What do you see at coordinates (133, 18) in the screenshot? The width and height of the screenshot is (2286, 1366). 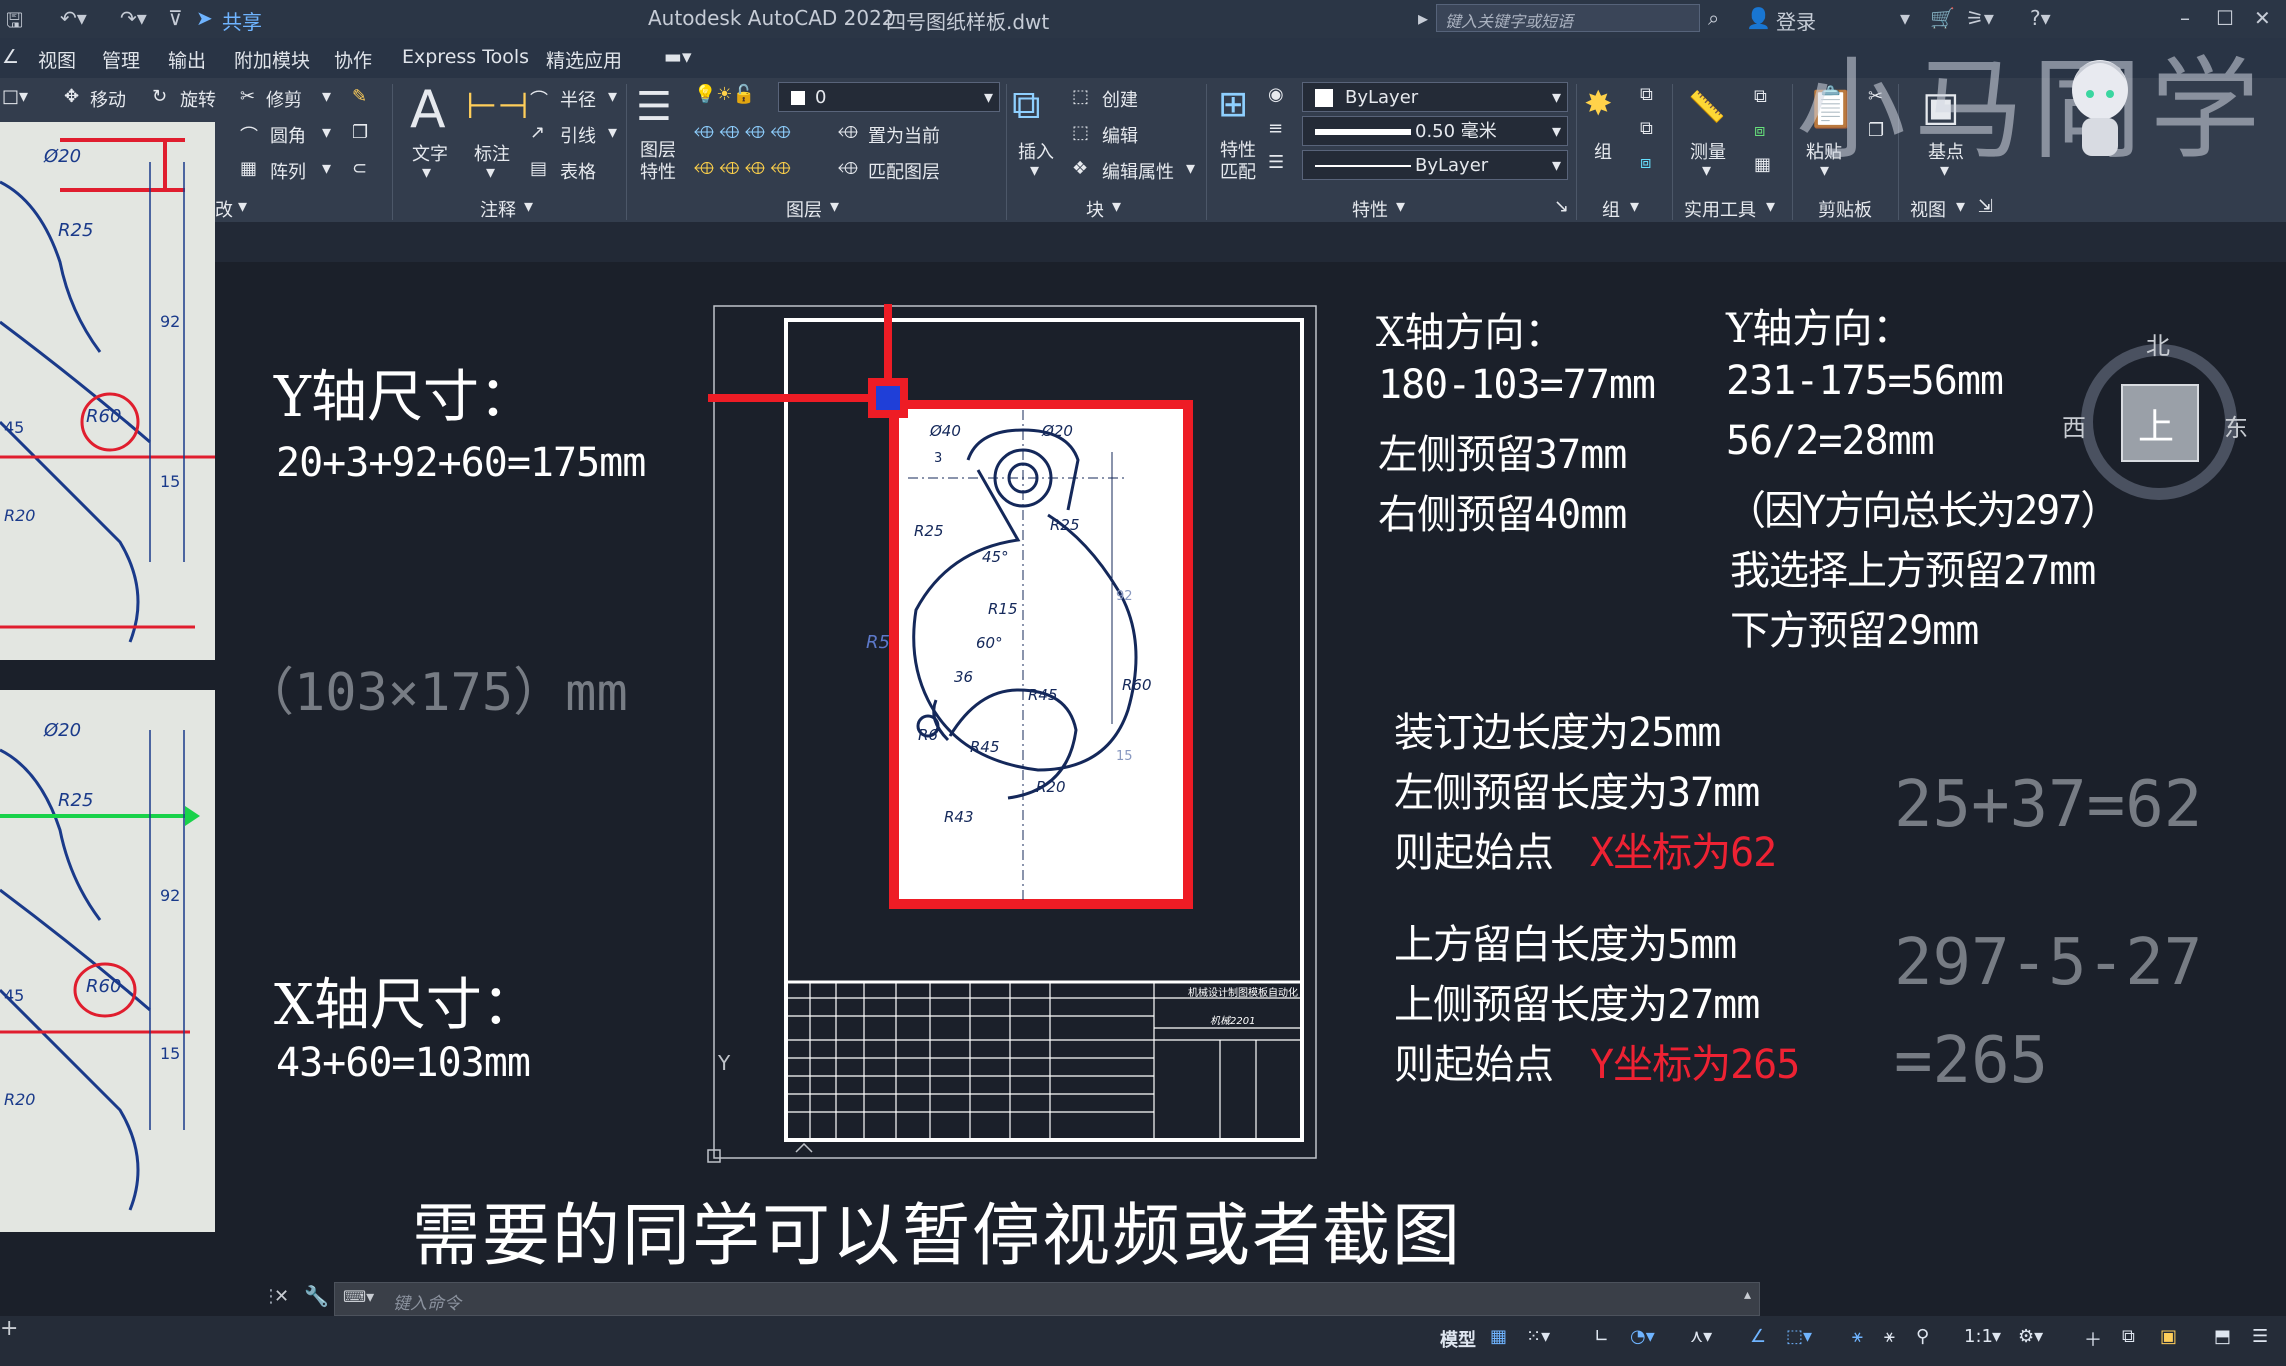 I see `redo-icon: ↷▾` at bounding box center [133, 18].